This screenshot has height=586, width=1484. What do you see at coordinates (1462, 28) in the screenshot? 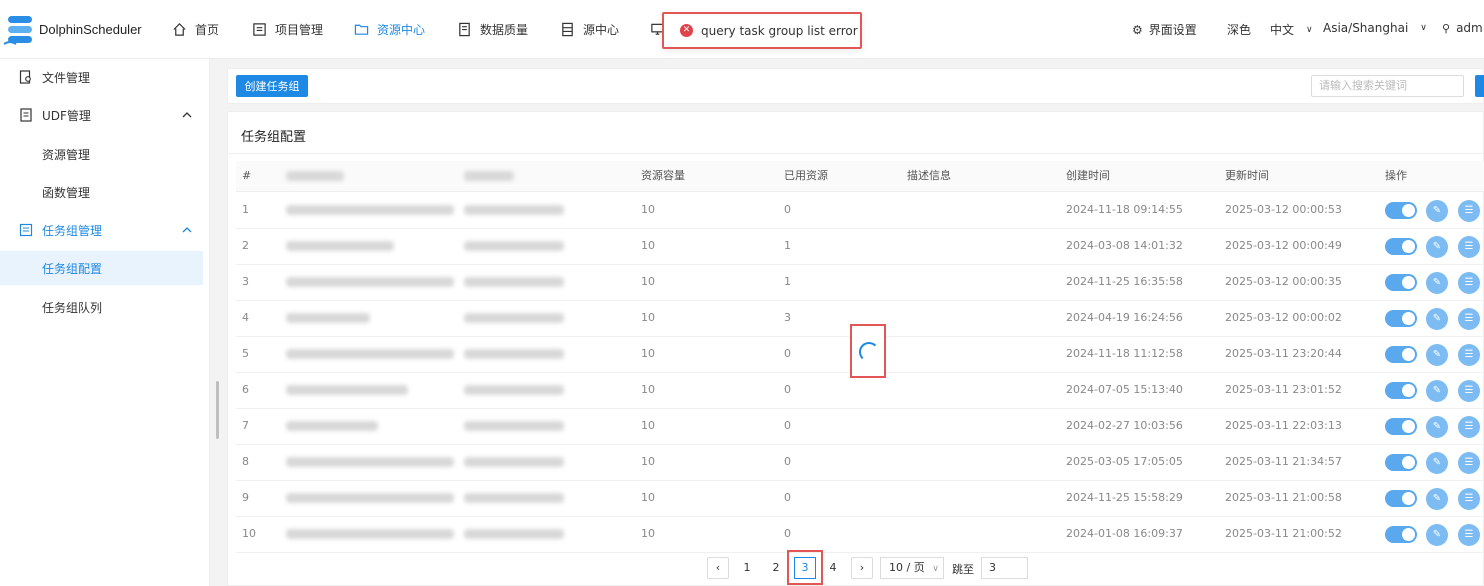
I see `user-menu: ⚲ adm` at bounding box center [1462, 28].